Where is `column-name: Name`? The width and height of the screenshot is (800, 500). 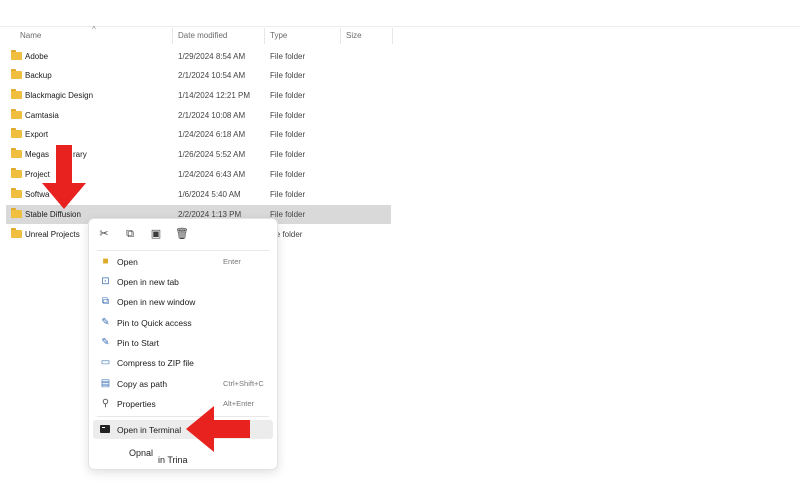
column-name: Name is located at coordinates (30, 35).